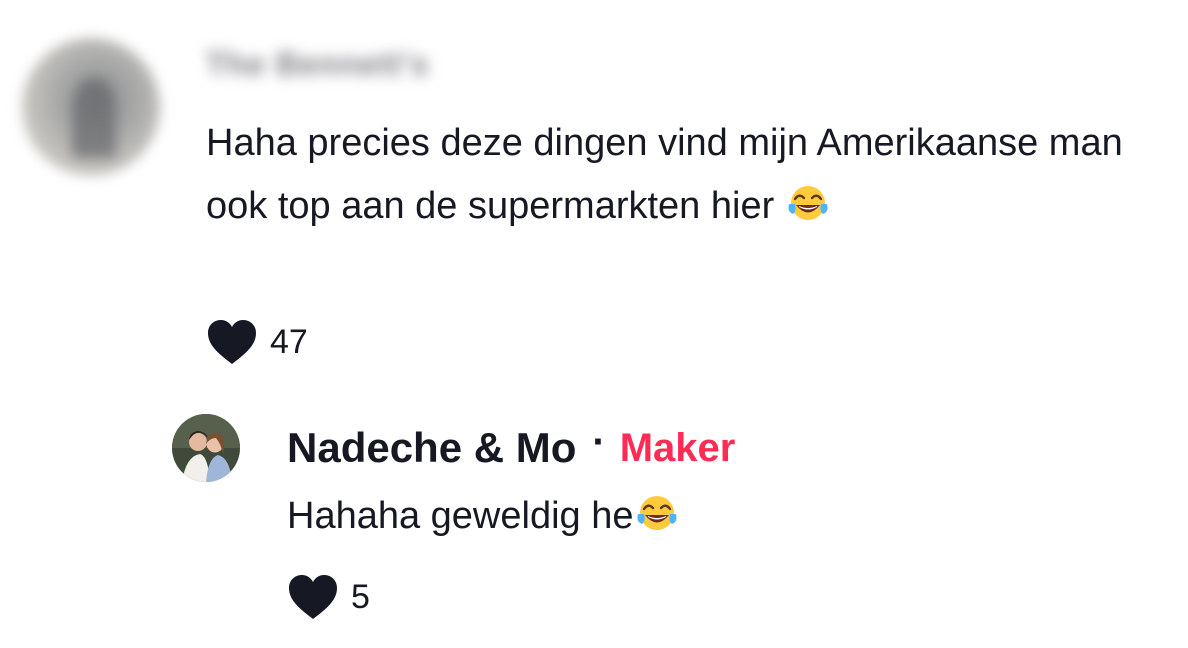  I want to click on commenter-avatar, so click(91, 107).